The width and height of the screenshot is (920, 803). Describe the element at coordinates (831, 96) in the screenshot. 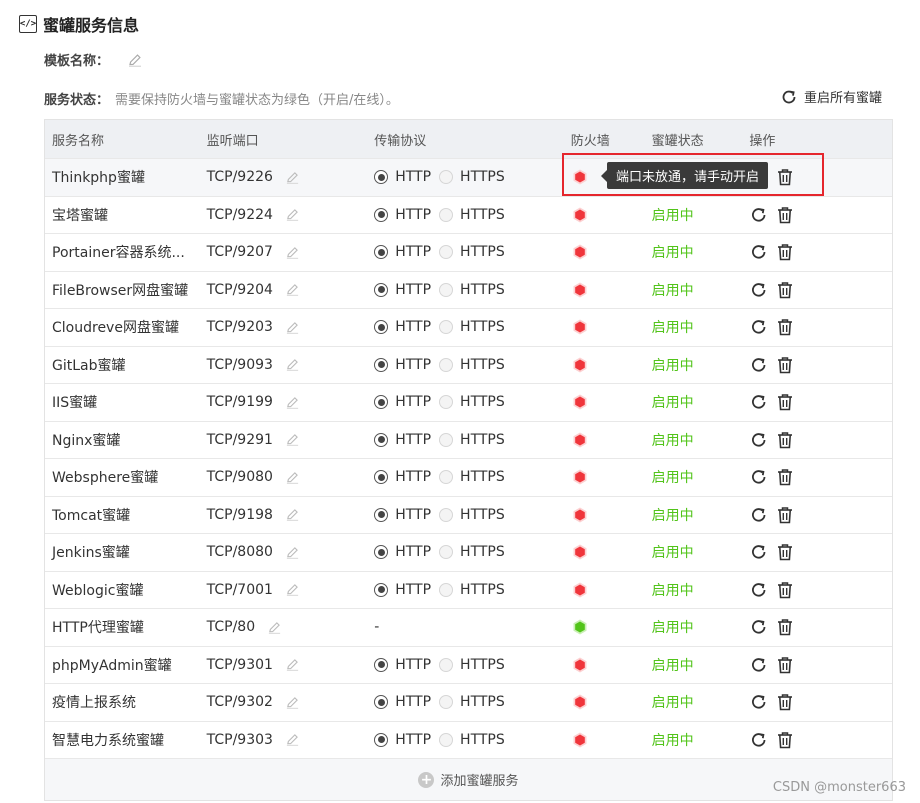

I see `restart-all-button: 重启所有蜜罐` at that location.